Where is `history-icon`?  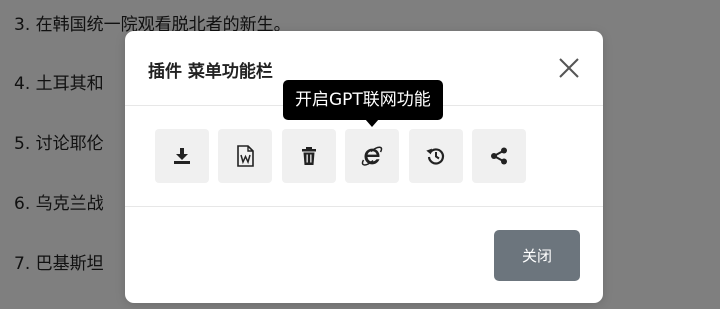
history-icon is located at coordinates (435, 156).